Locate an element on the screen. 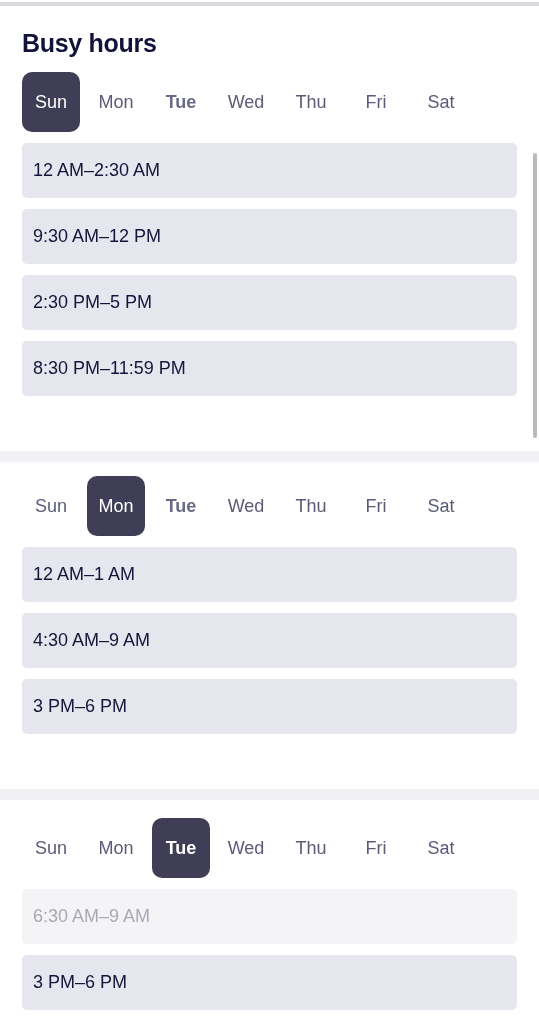 The height and width of the screenshot is (1024, 539). time-slot: 12 AM–2:30 AM is located at coordinates (269, 170).